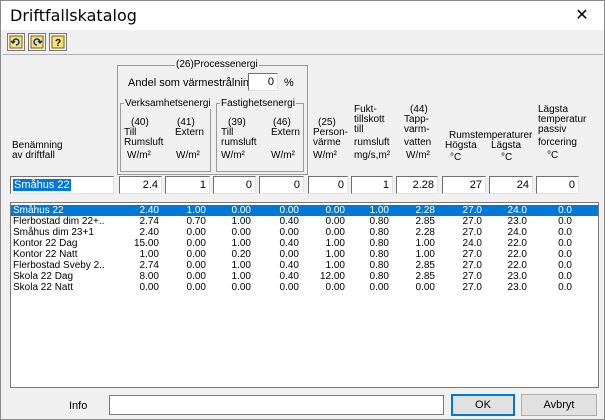 The image size is (605, 420). I want to click on close-button: ✕, so click(582, 15).